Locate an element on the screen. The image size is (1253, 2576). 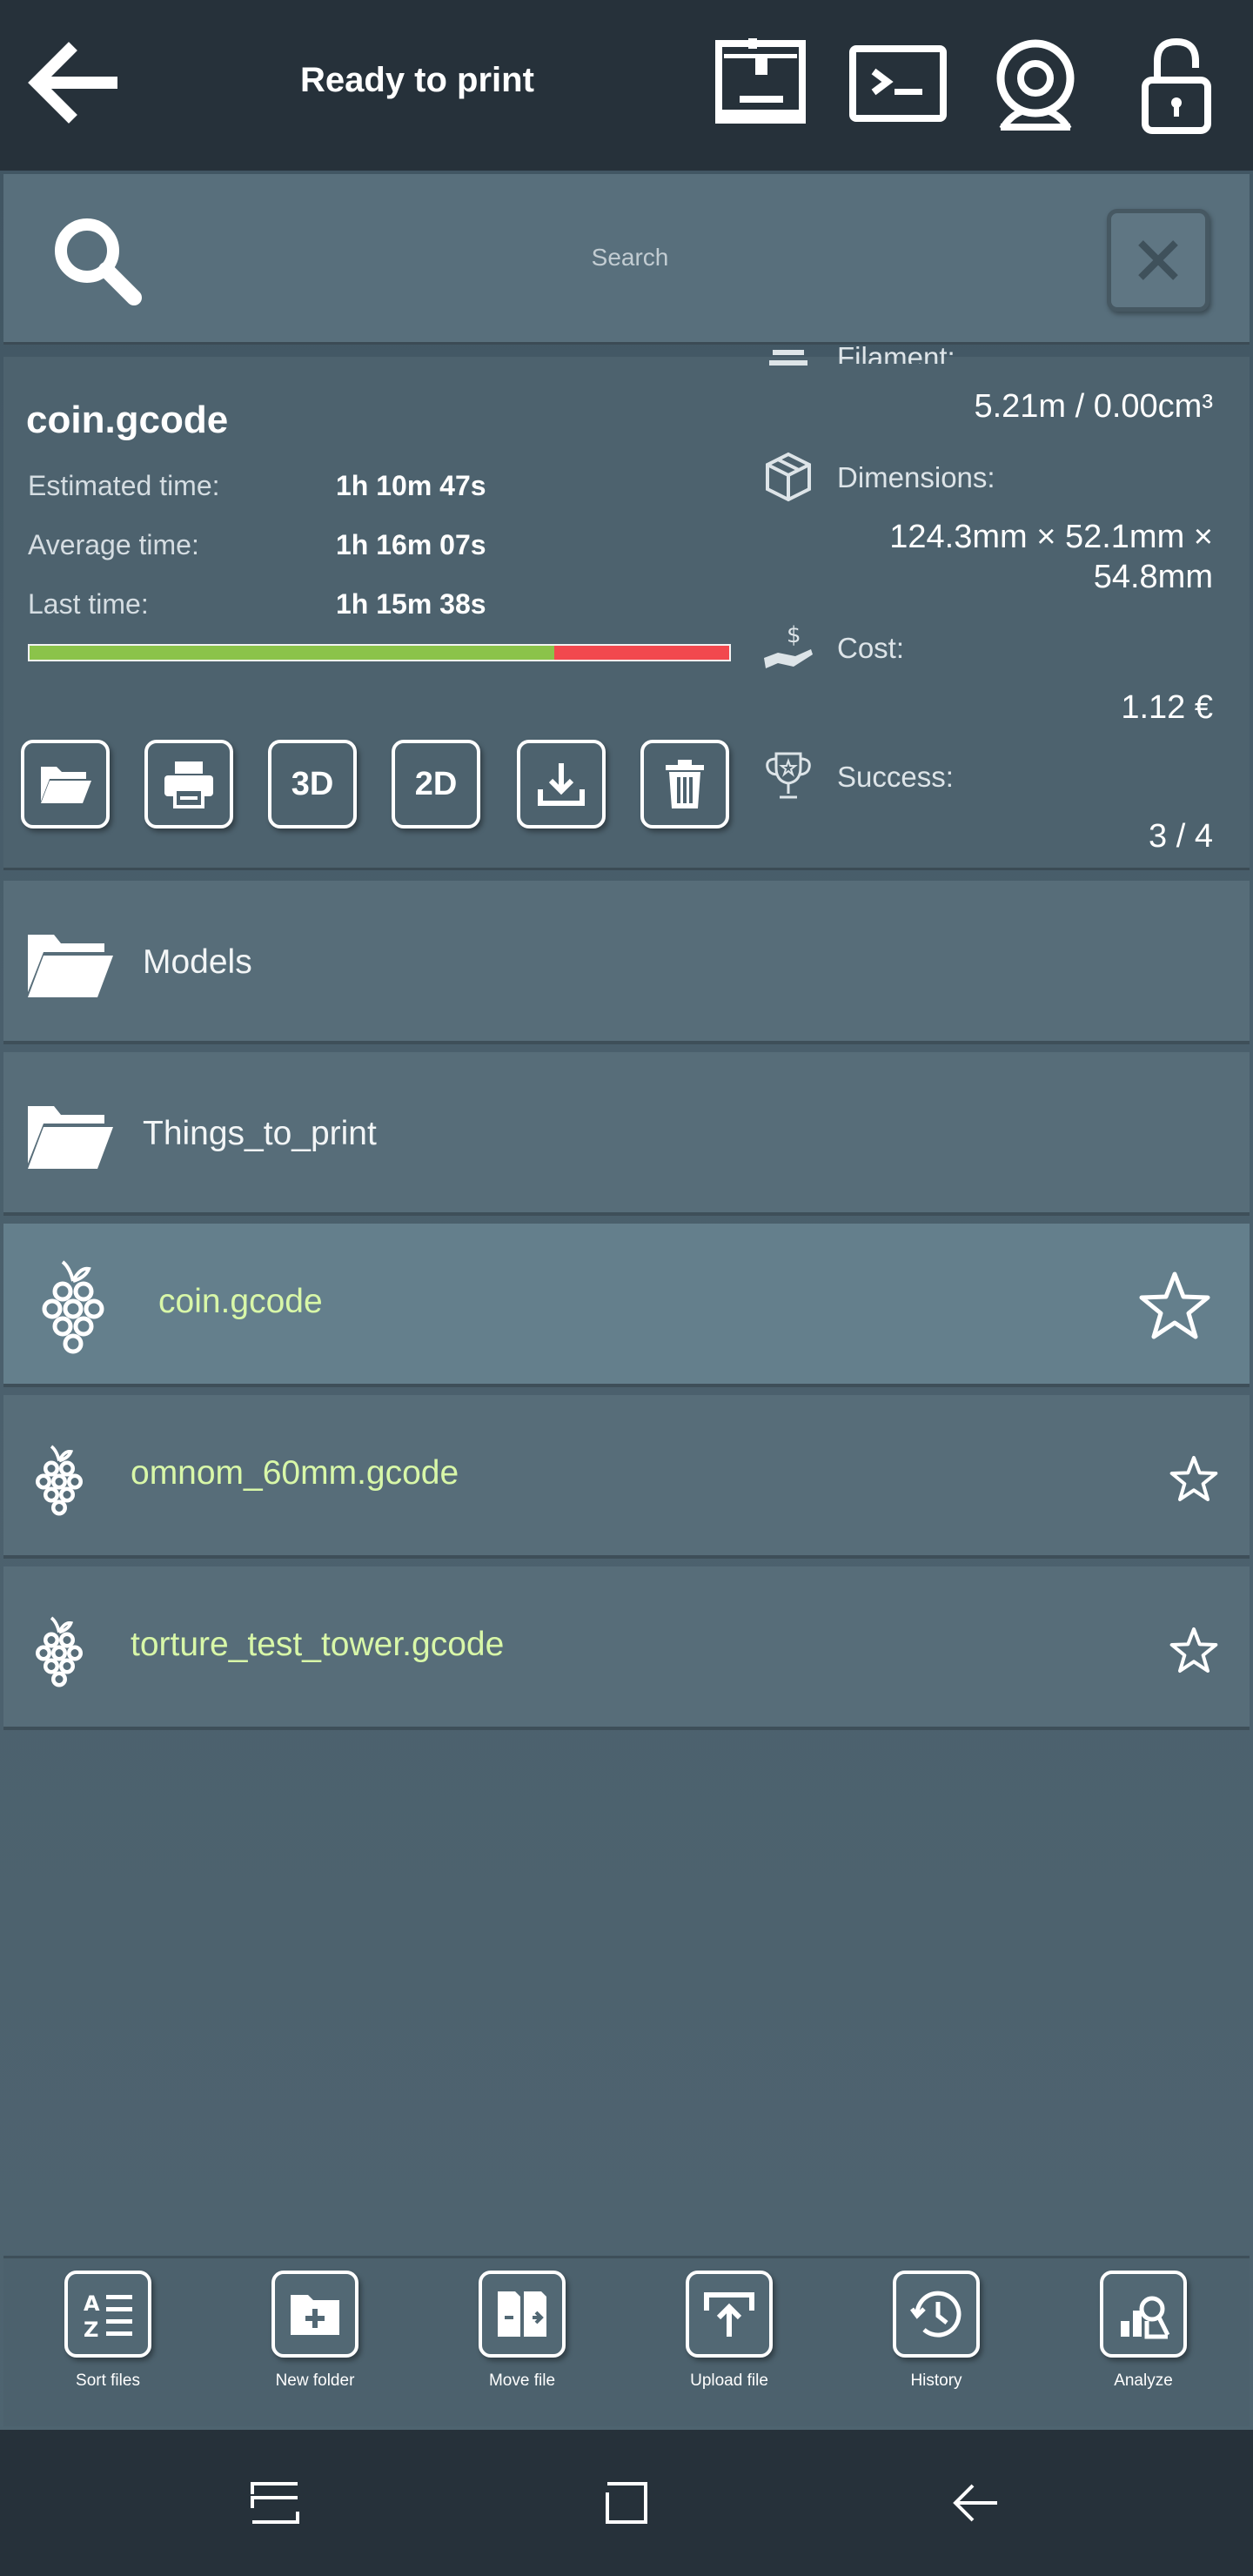
dimensions-cube-icon is located at coordinates (788, 477).